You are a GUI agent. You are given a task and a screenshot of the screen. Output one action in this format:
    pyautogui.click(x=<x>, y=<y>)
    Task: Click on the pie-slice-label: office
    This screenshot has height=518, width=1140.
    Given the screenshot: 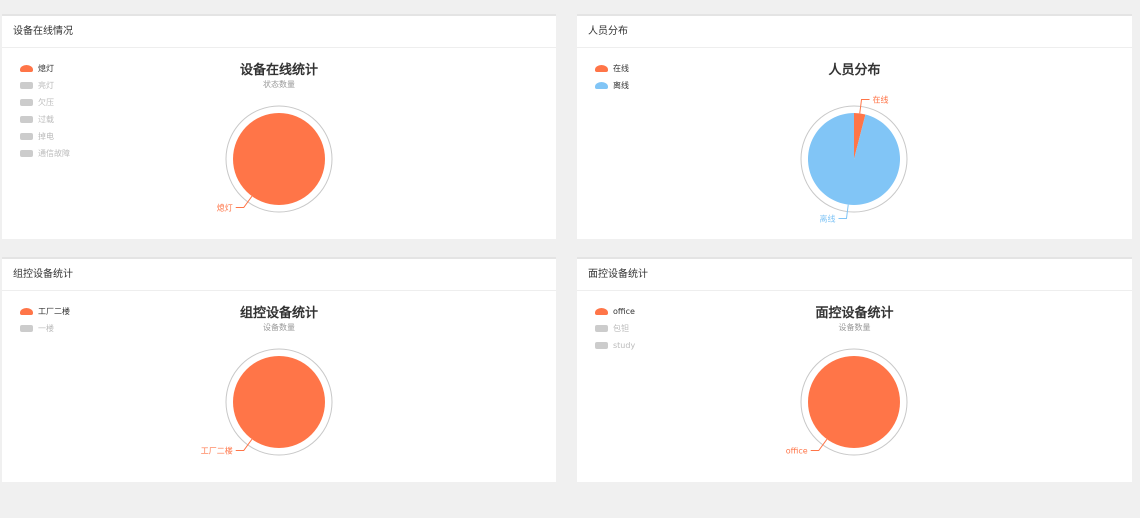 What is the action you would take?
    pyautogui.click(x=797, y=451)
    